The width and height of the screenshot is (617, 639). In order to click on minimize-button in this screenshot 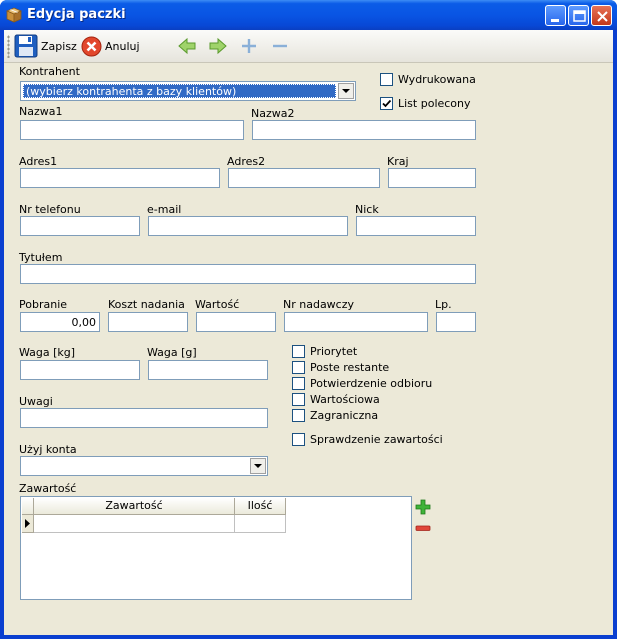, I will do `click(555, 15)`.